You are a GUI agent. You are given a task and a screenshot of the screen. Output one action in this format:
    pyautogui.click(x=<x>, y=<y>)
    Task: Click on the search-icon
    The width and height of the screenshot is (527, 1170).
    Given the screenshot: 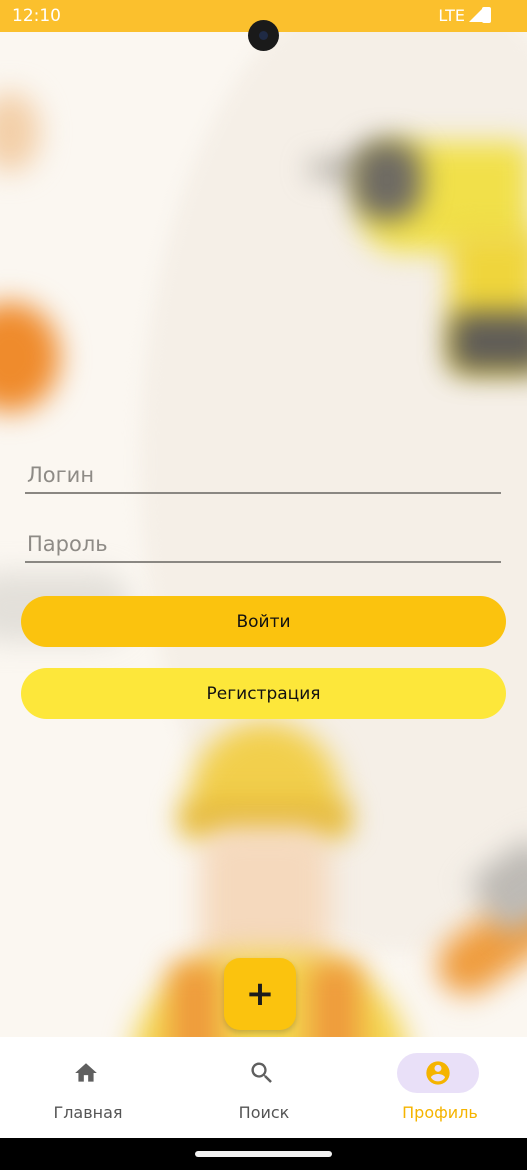 What is the action you would take?
    pyautogui.click(x=262, y=1073)
    